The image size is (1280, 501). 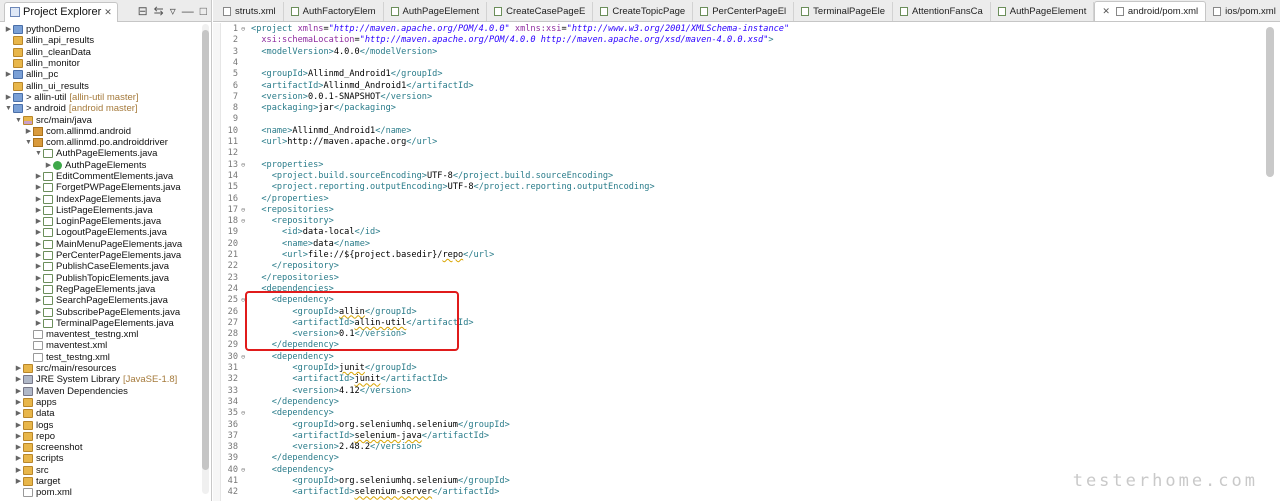 I want to click on tree-item: ▶ repo, so click(x=105, y=436).